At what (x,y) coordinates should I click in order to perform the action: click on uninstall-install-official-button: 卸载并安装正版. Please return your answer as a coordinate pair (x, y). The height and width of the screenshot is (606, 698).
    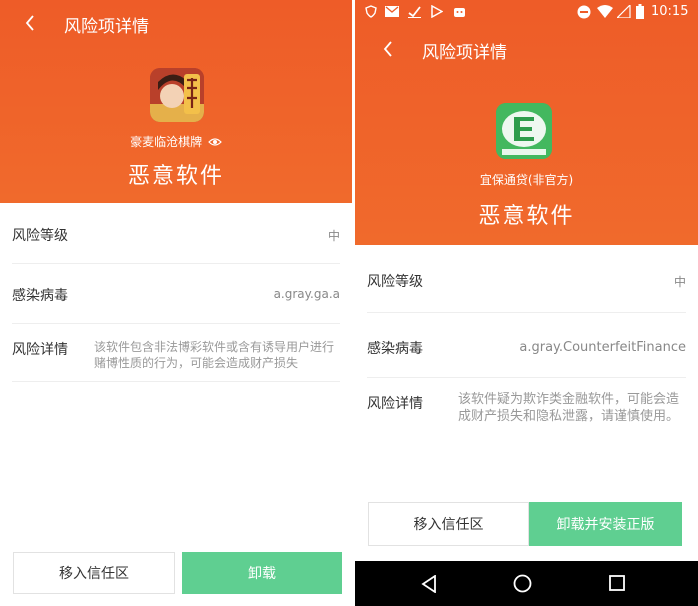
    Looking at the image, I should click on (605, 524).